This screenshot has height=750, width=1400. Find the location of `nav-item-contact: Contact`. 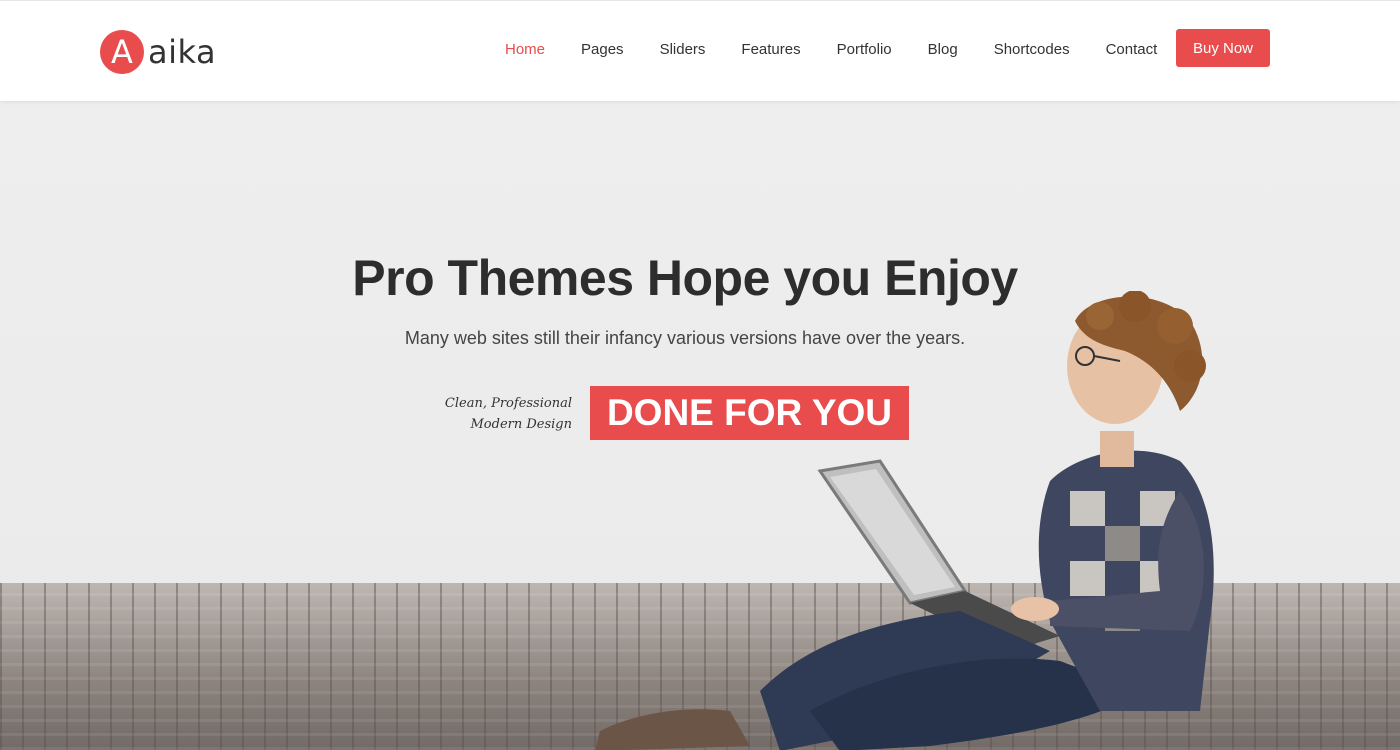

nav-item-contact: Contact is located at coordinates (1132, 50).